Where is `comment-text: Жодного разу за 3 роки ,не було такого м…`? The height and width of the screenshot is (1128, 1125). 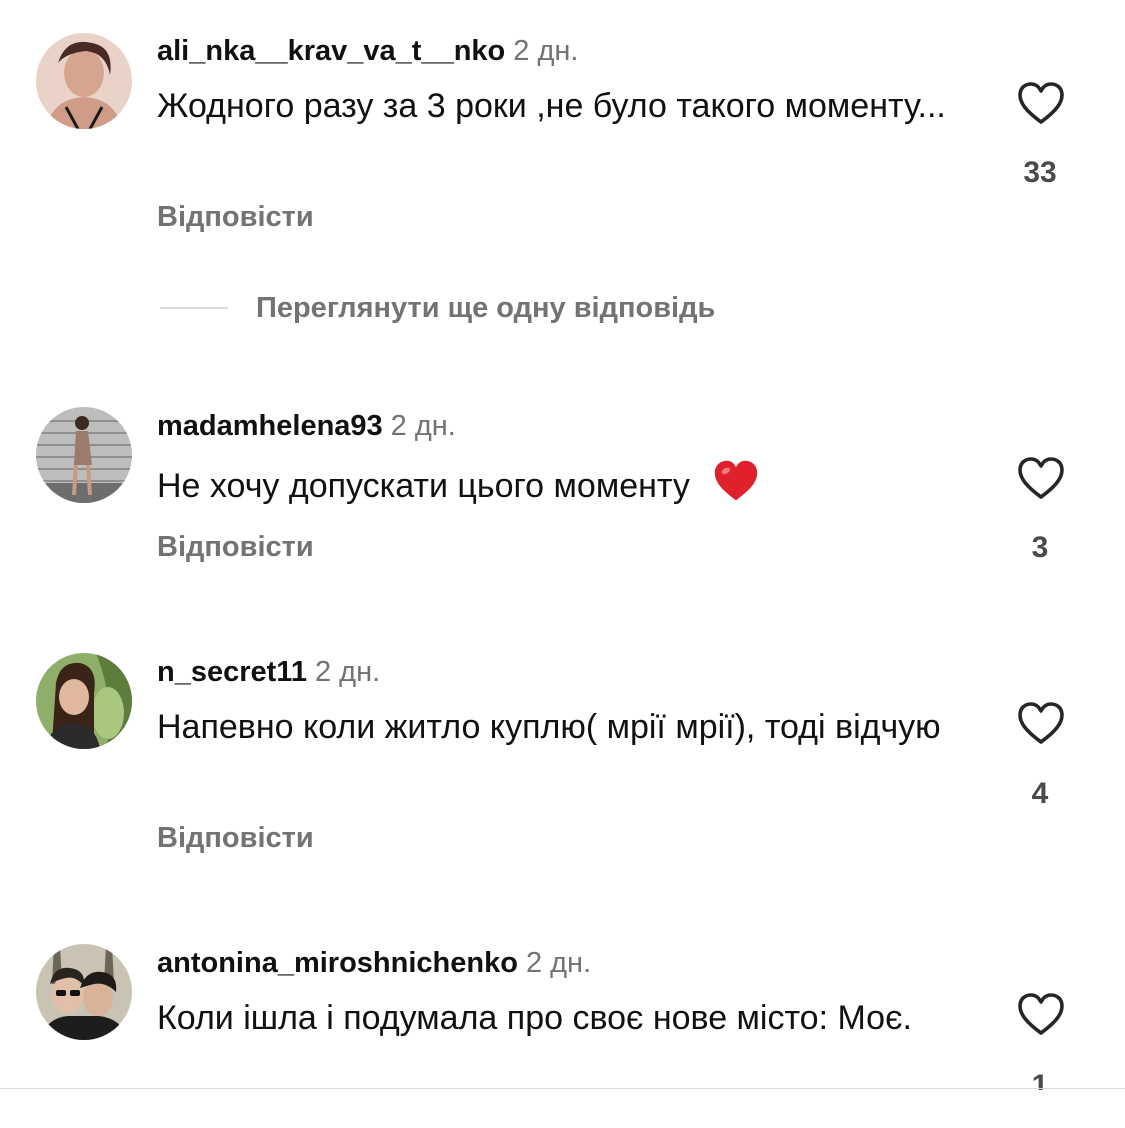
comment-text: Жодного разу за 3 роки ,не було такого м… is located at coordinates (551, 106).